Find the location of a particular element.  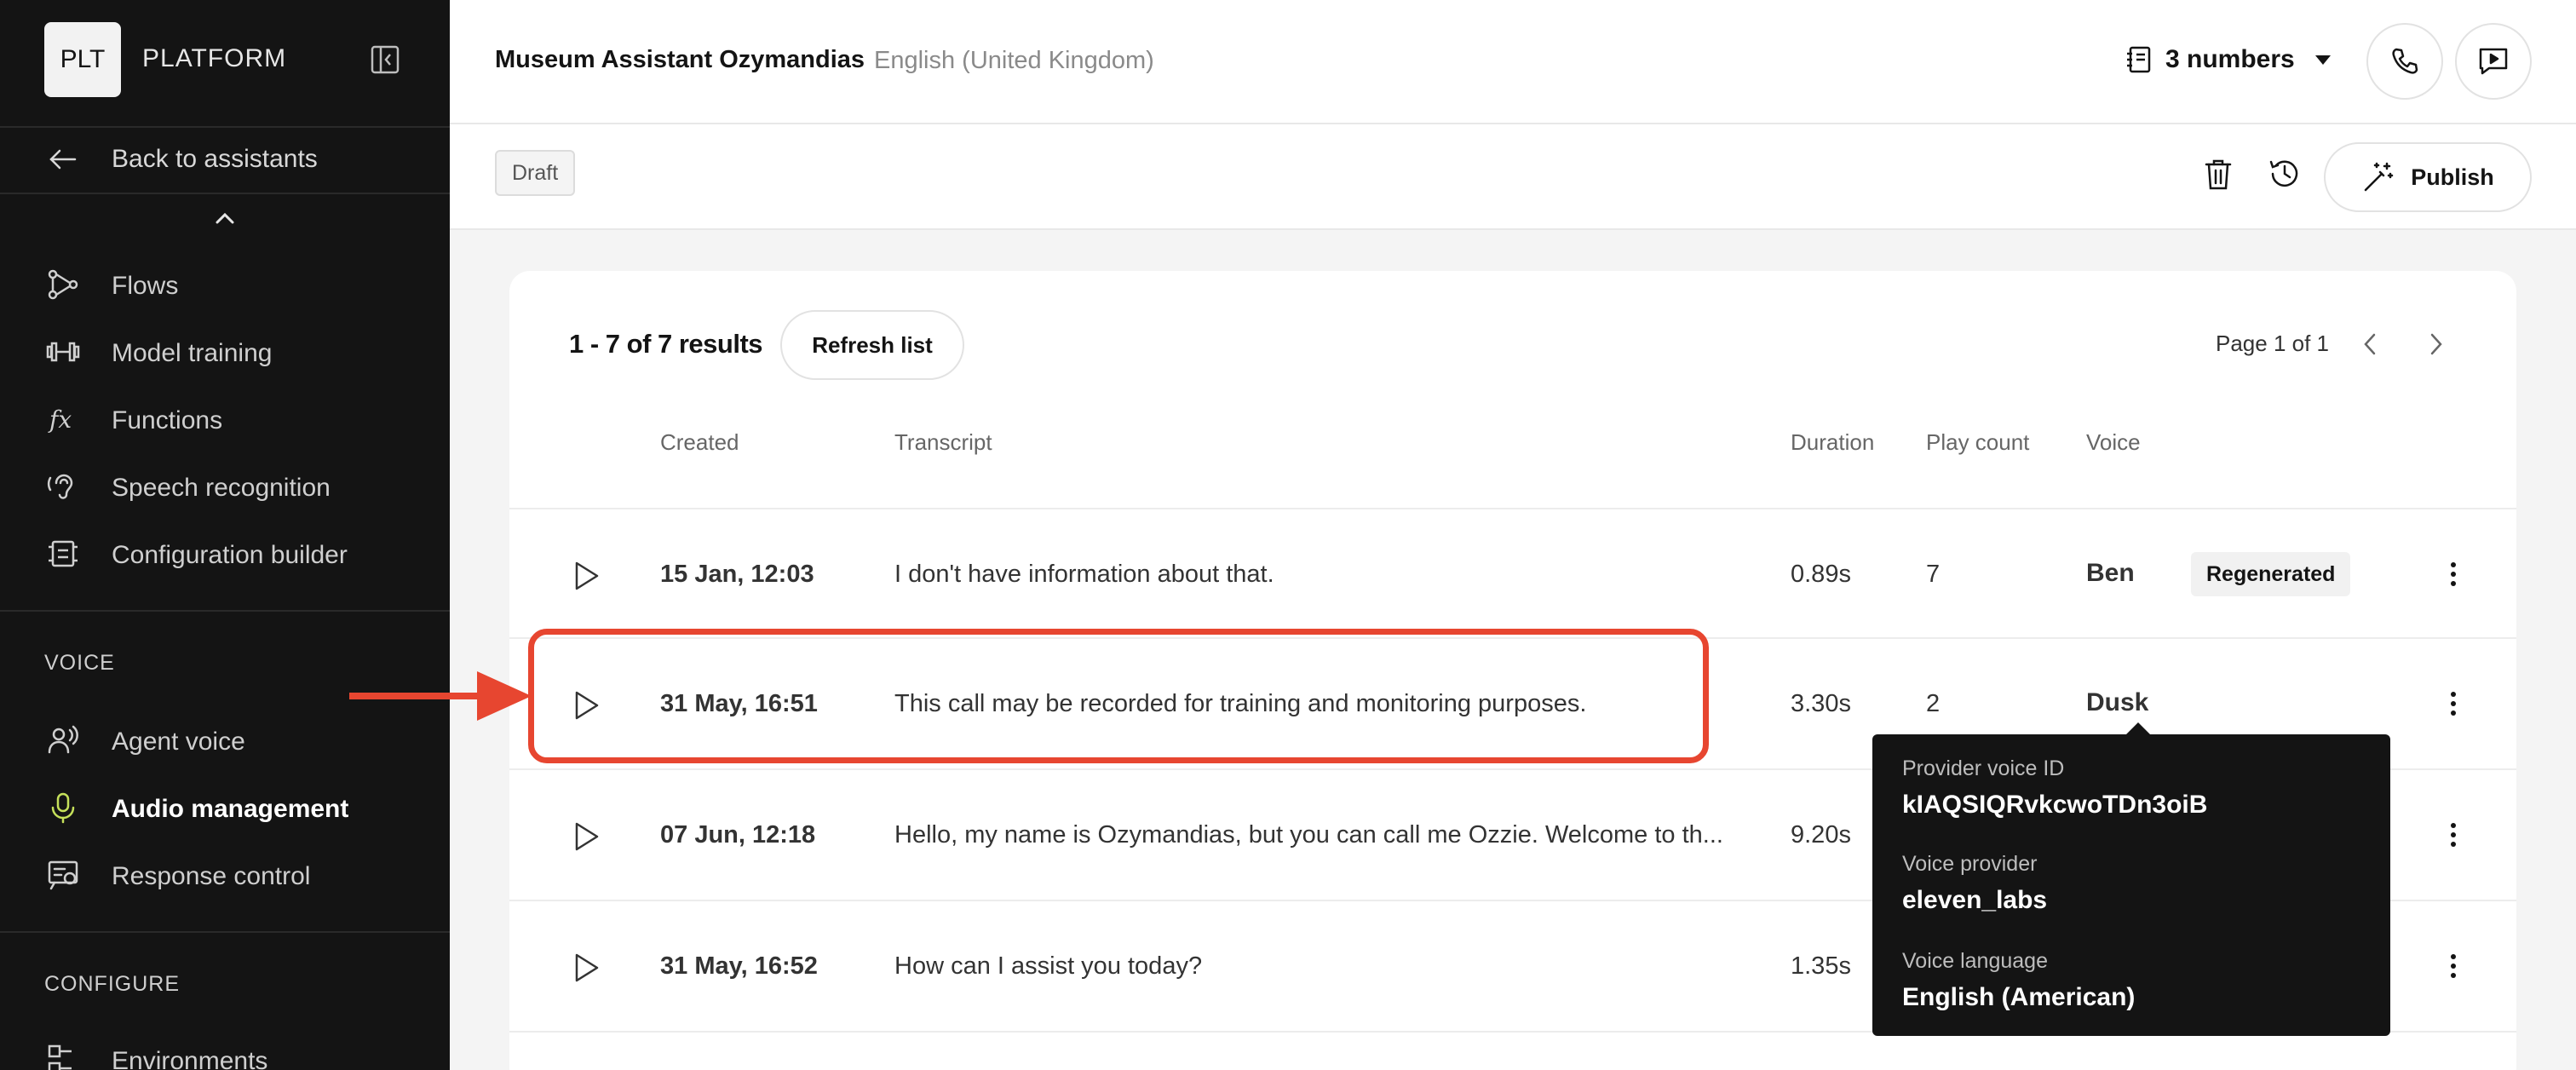

sidebar-item-functions: fx Functions is located at coordinates (225, 419).